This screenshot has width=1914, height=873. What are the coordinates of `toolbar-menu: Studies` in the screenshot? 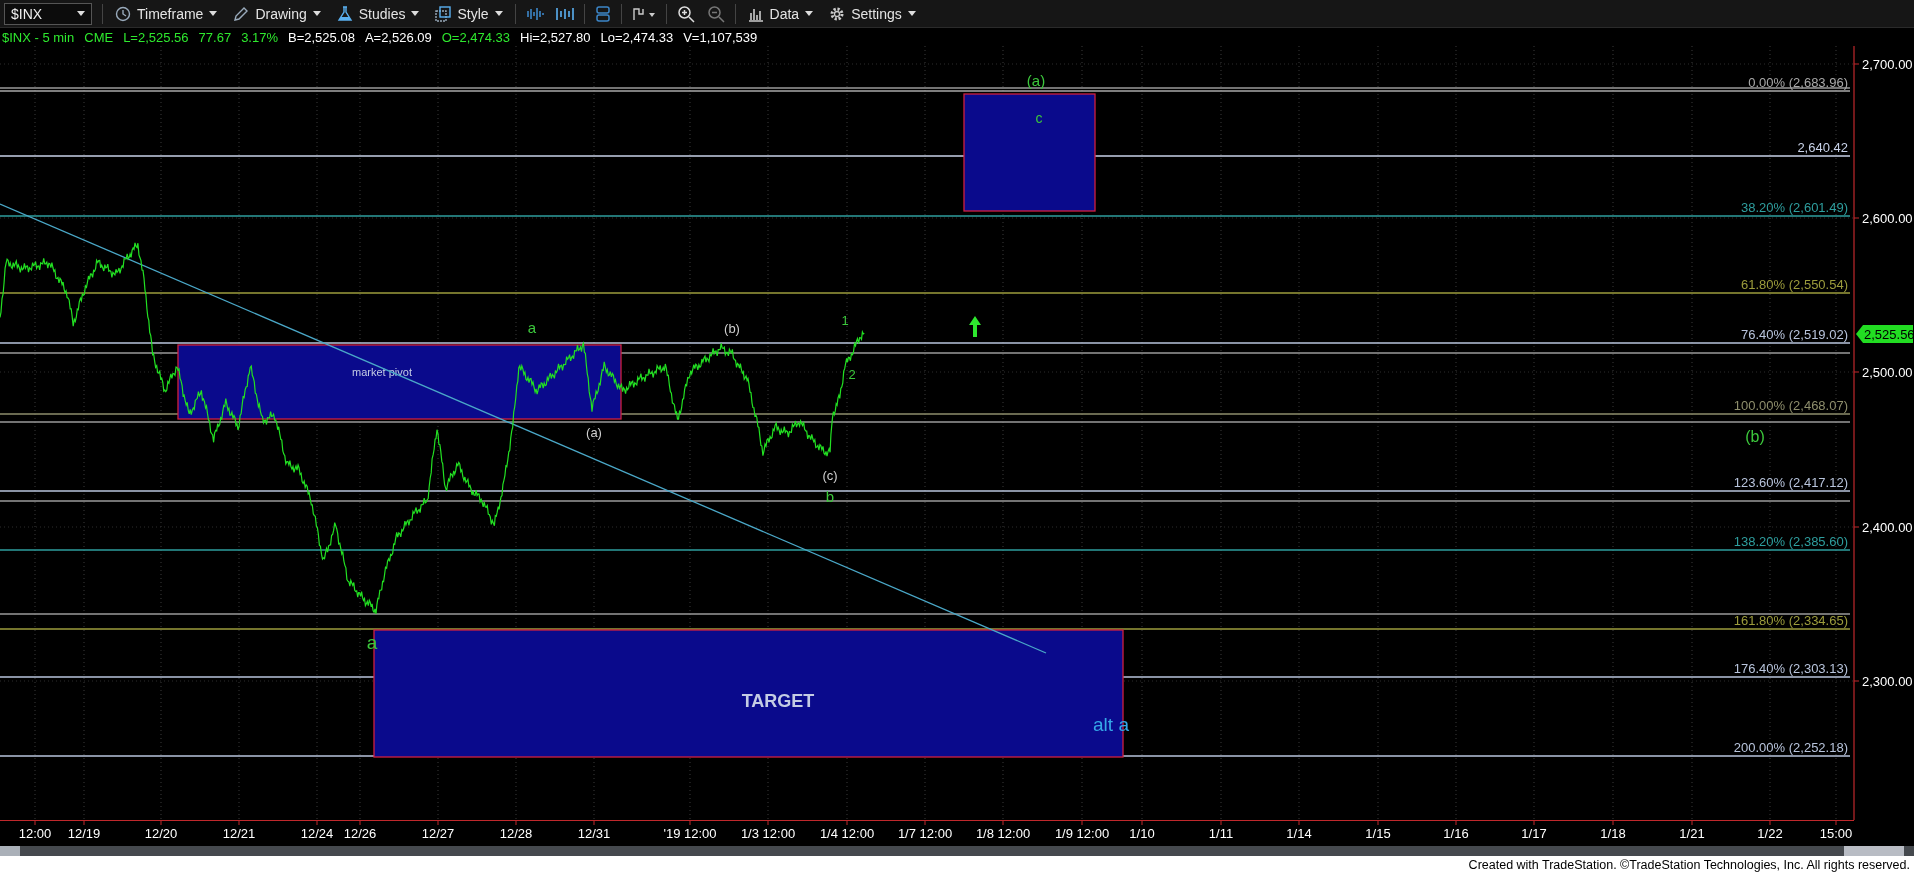 It's located at (378, 13).